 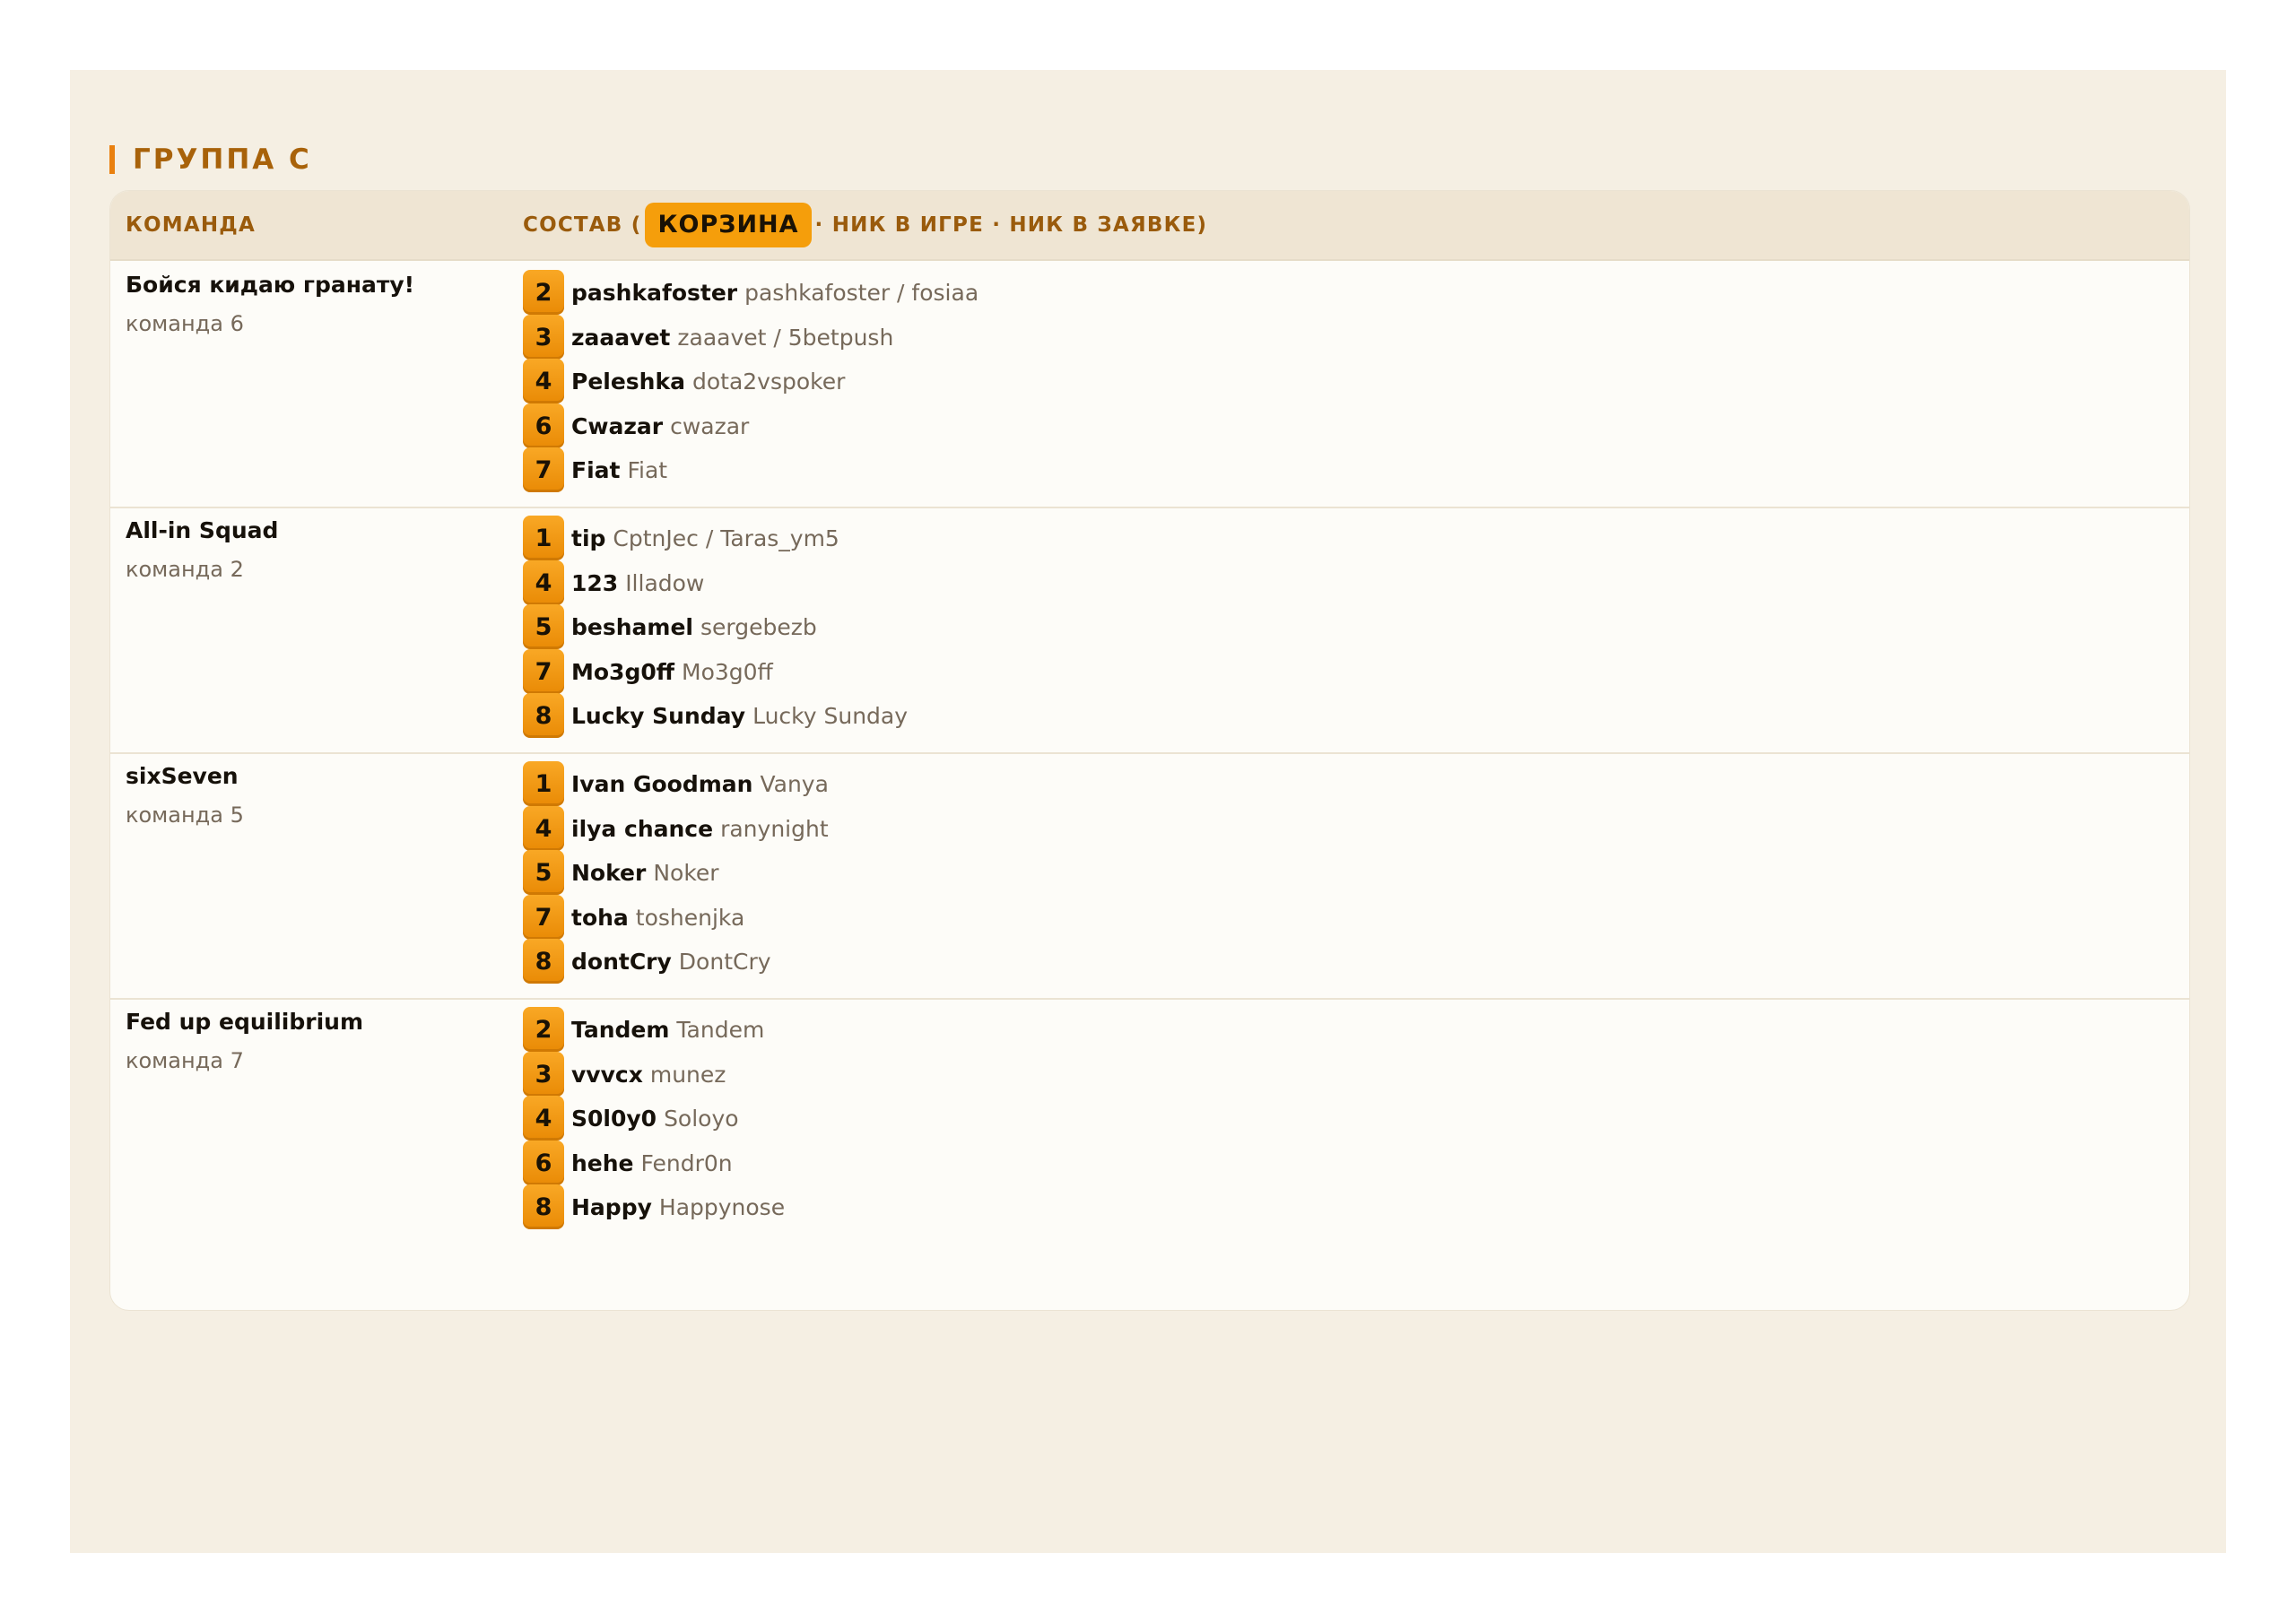 I want to click on player-row: 8 Lucky Sunday Lucky Sunday, so click(x=715, y=715).